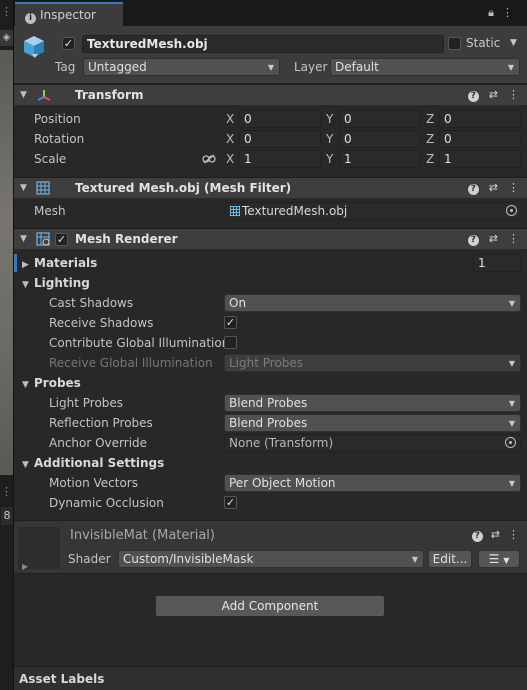 The height and width of the screenshot is (690, 527). I want to click on receive-gi-dropdown: Light Probes, so click(372, 363).